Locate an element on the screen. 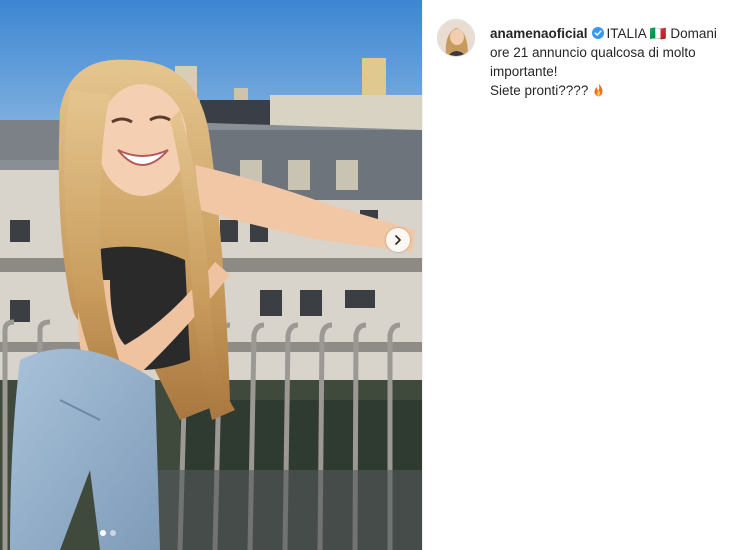  caption-text-line2: Siete pronti???? is located at coordinates (539, 90).